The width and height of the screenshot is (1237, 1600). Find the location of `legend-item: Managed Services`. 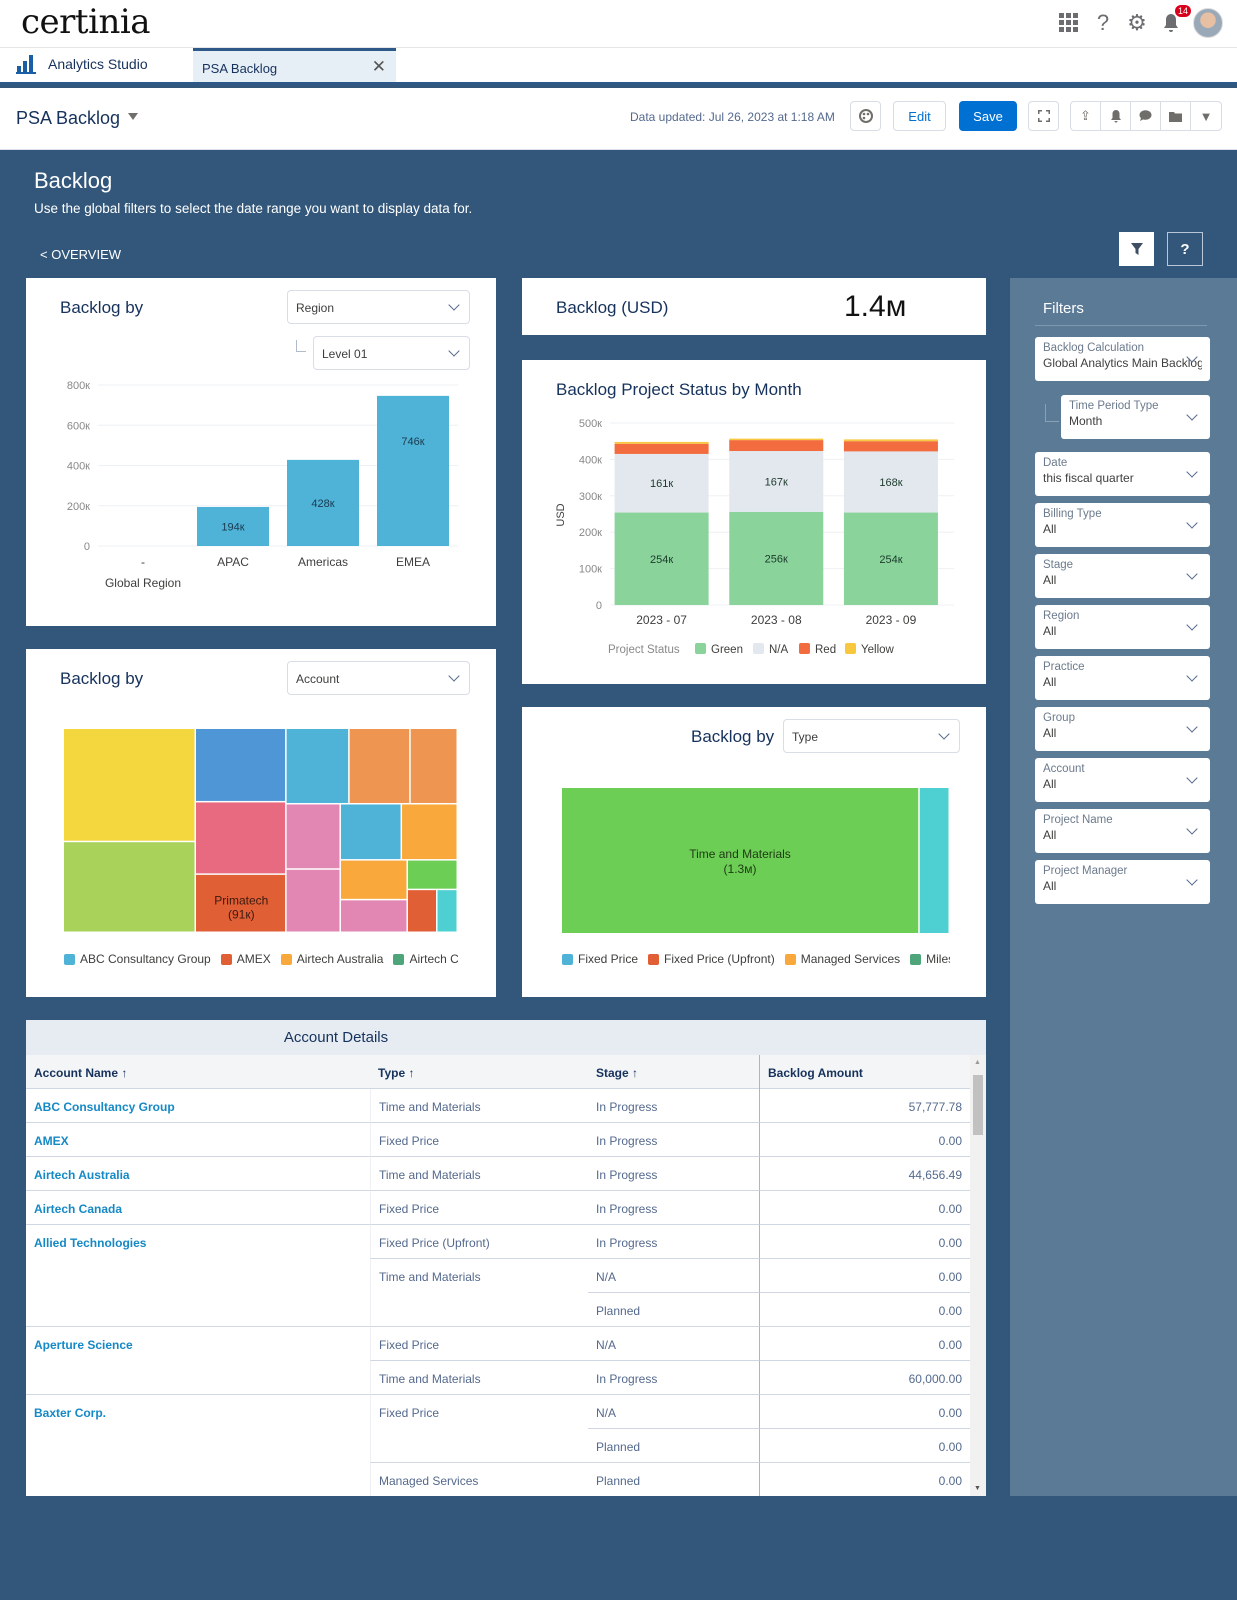

legend-item: Managed Services is located at coordinates (842, 959).